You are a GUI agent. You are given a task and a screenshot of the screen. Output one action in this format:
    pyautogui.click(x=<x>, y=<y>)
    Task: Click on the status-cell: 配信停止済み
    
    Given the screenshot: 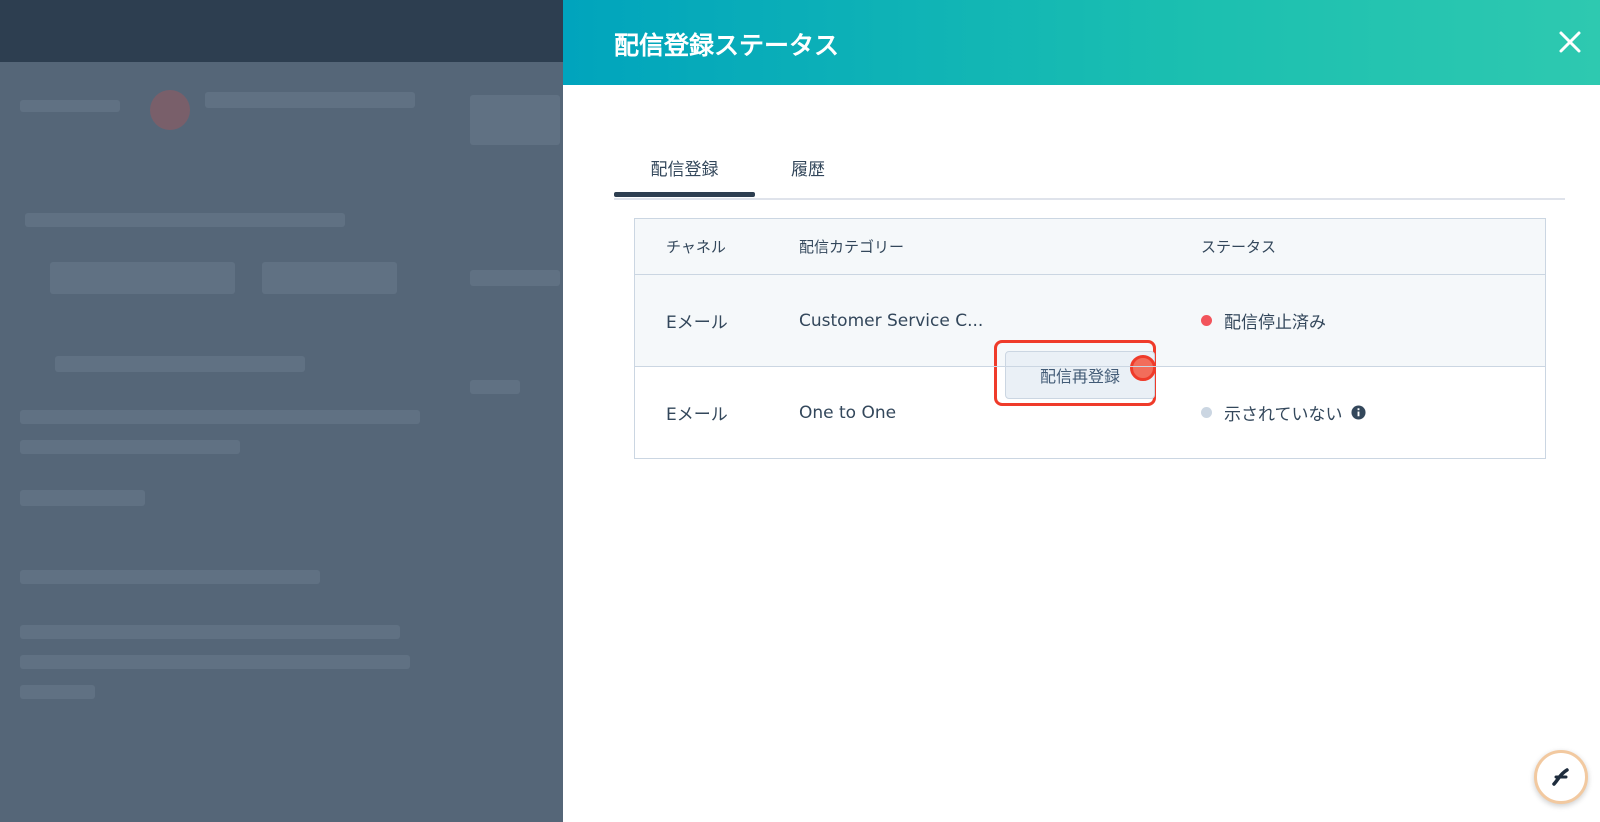 What is the action you would take?
    pyautogui.click(x=1263, y=320)
    